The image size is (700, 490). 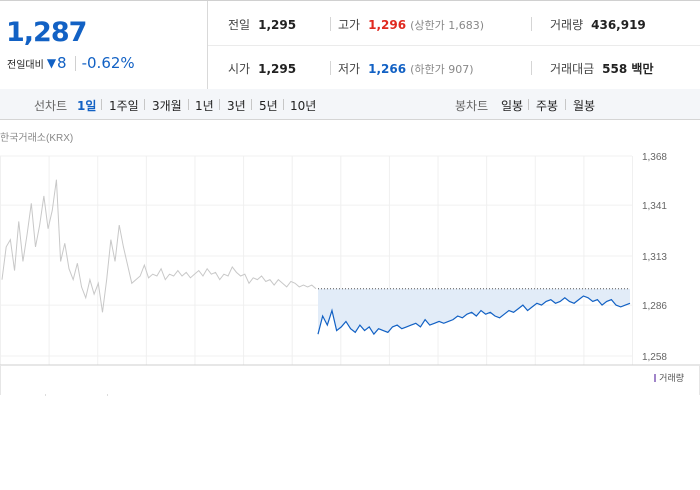 I want to click on low-cell: 저가 1,266 (하한가 907), so click(x=406, y=68).